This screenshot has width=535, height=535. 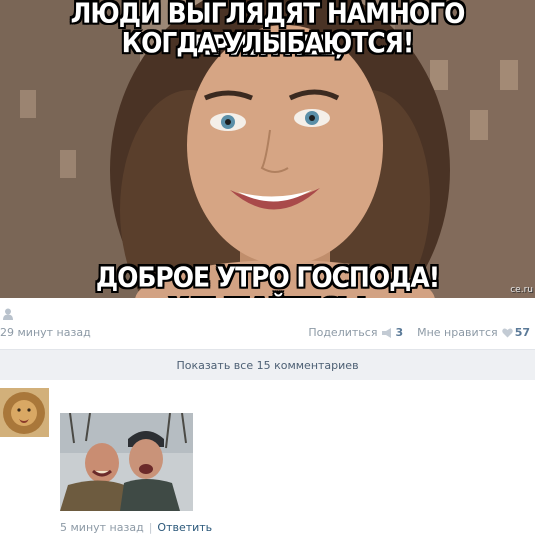 I want to click on meme-bottom-line: ДОБРОЕ УТРО ГОСПОДА! УЛЫБАЙТЕСЬ!, so click(x=267, y=279).